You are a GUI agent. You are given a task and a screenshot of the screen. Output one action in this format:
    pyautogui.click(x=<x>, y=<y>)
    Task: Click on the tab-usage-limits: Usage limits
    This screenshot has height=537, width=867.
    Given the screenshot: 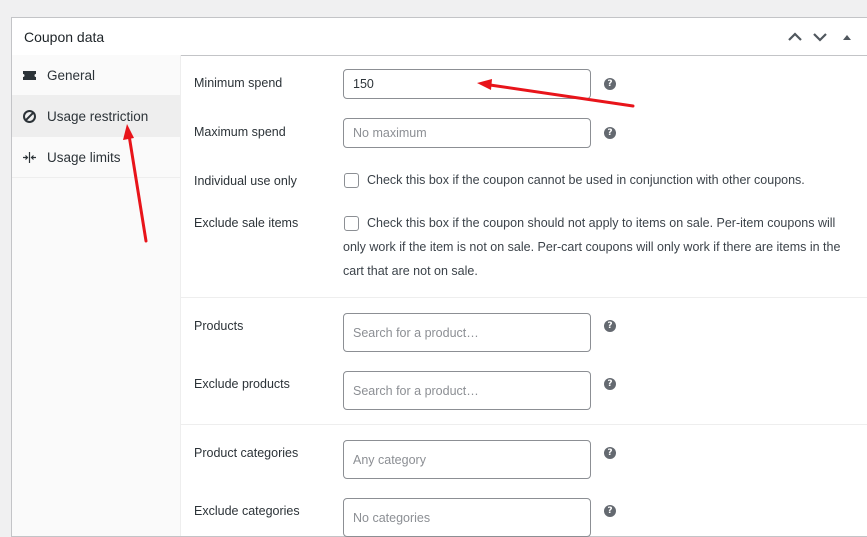 What is the action you would take?
    pyautogui.click(x=96, y=157)
    